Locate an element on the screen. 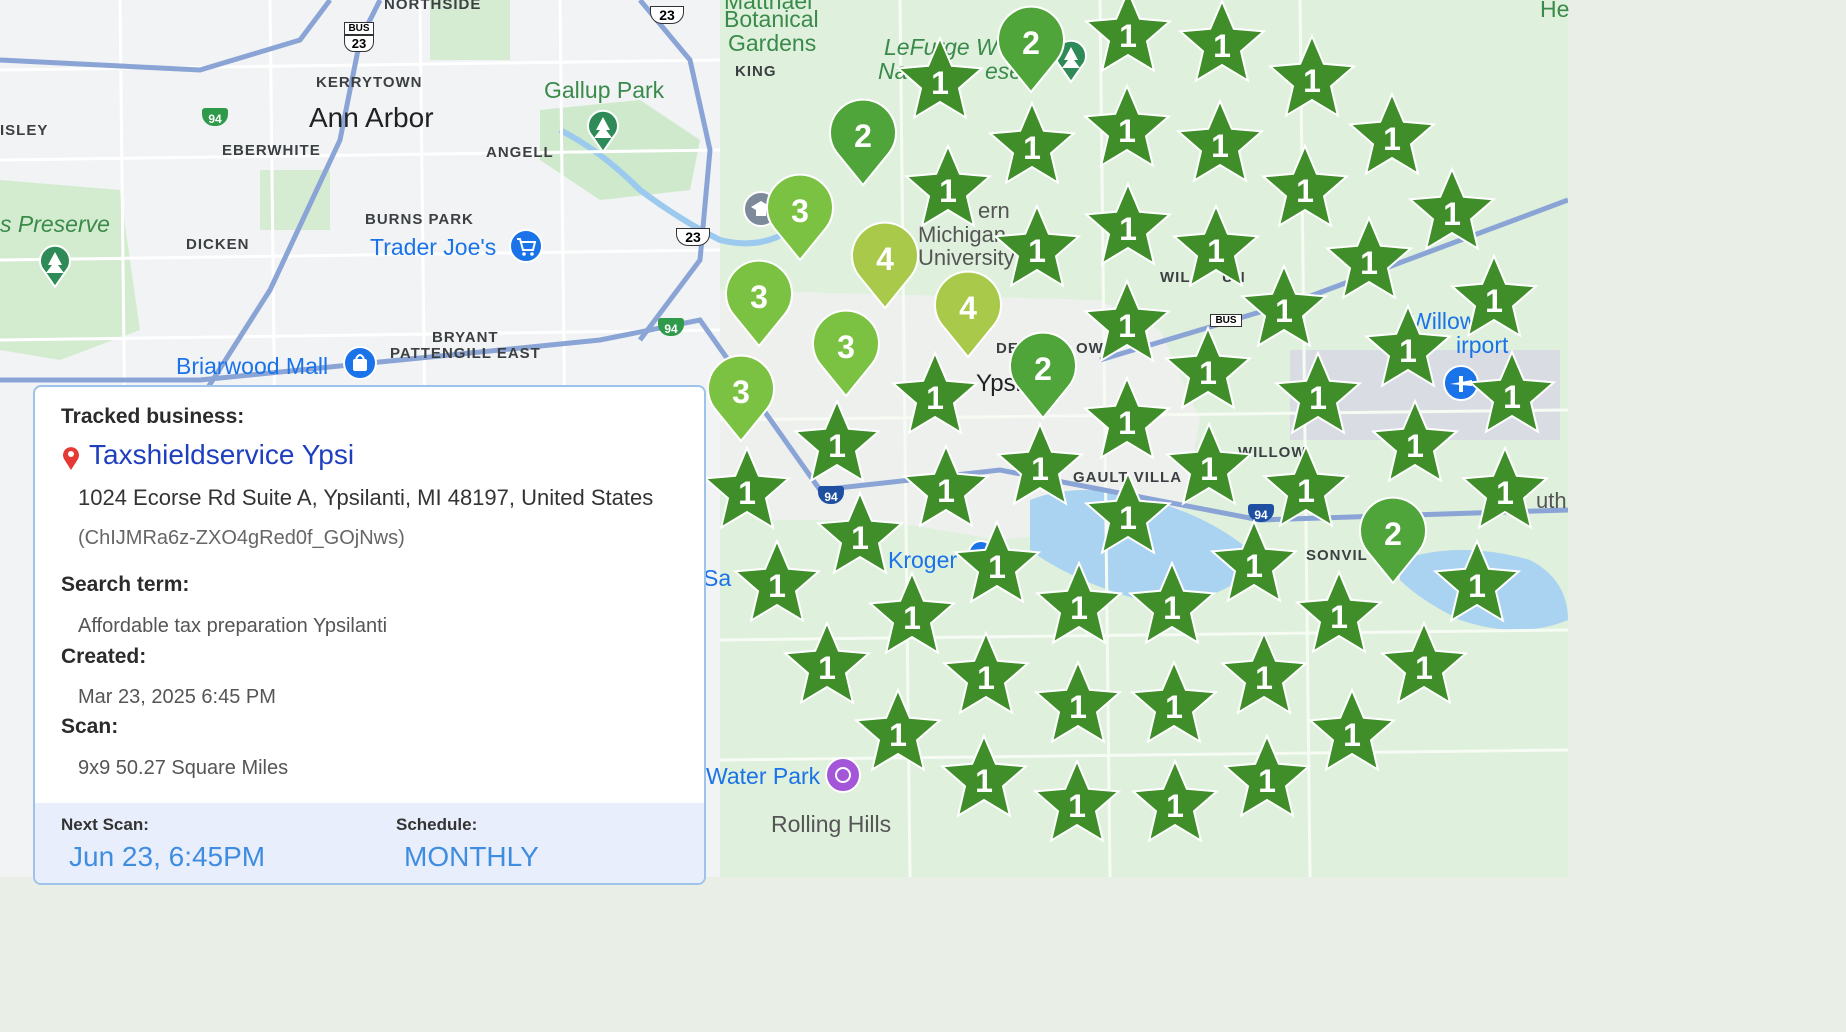  label-gallup-park: Gallup Park is located at coordinates (604, 90).